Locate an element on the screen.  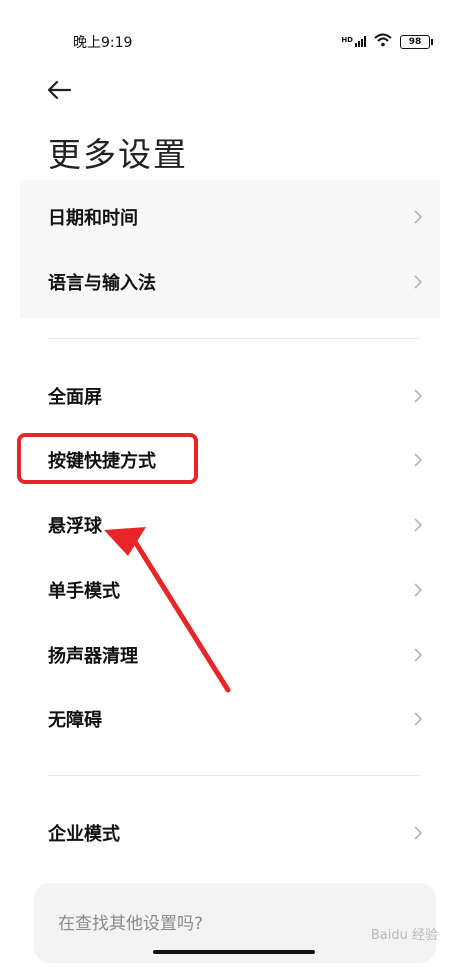
battery-icon: 98 is located at coordinates (416, 41).